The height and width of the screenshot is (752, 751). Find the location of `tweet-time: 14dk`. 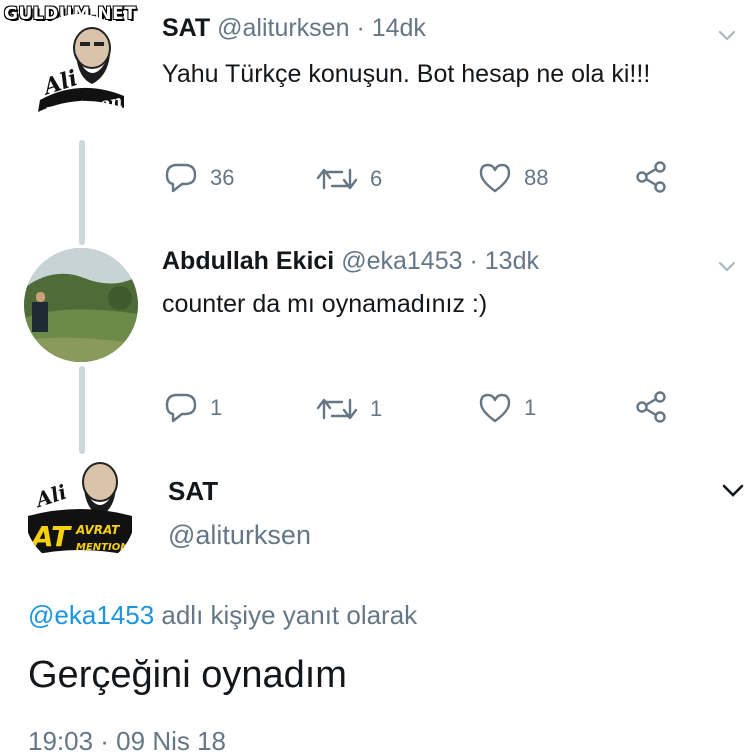

tweet-time: 14dk is located at coordinates (399, 28).